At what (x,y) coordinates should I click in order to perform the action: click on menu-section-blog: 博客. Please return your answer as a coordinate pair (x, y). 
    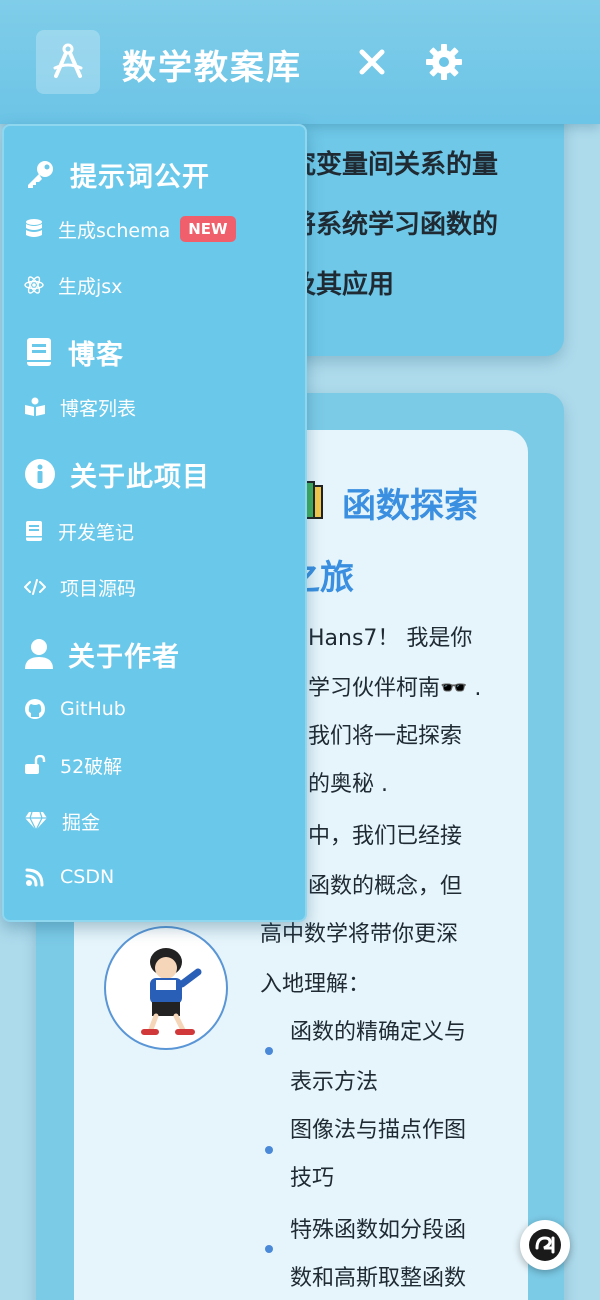
    Looking at the image, I should click on (74, 352).